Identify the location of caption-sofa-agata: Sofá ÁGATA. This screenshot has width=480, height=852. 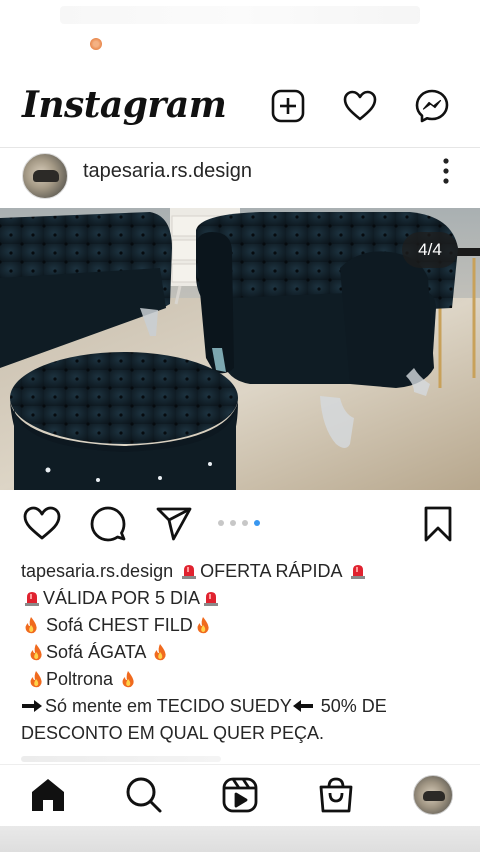
(98, 652).